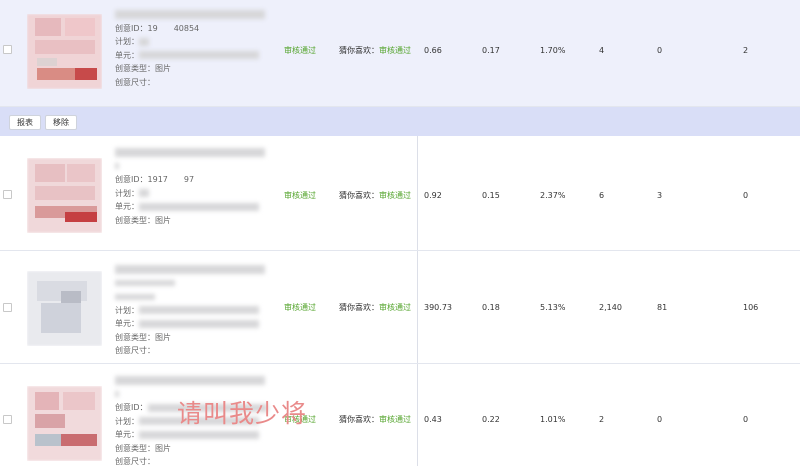 The width and height of the screenshot is (800, 466). Describe the element at coordinates (433, 50) in the screenshot. I see `metric-cost: 0.66` at that location.